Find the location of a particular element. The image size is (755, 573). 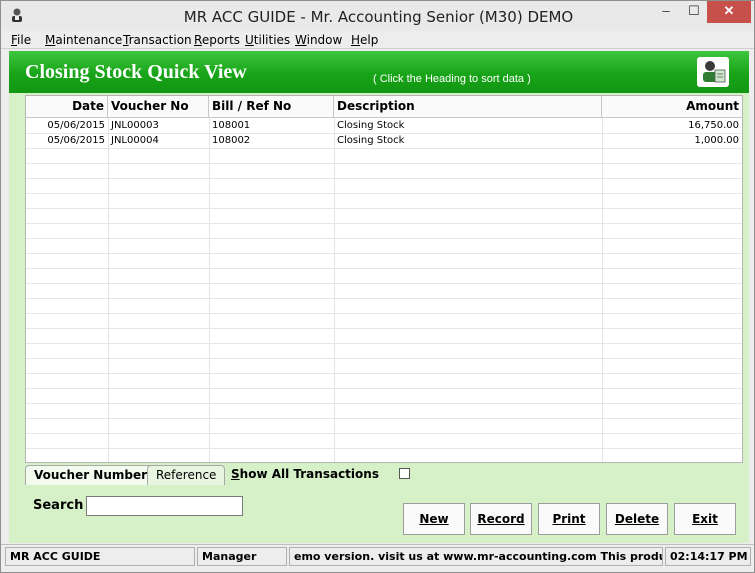

column-header-date: Date is located at coordinates (67, 107).